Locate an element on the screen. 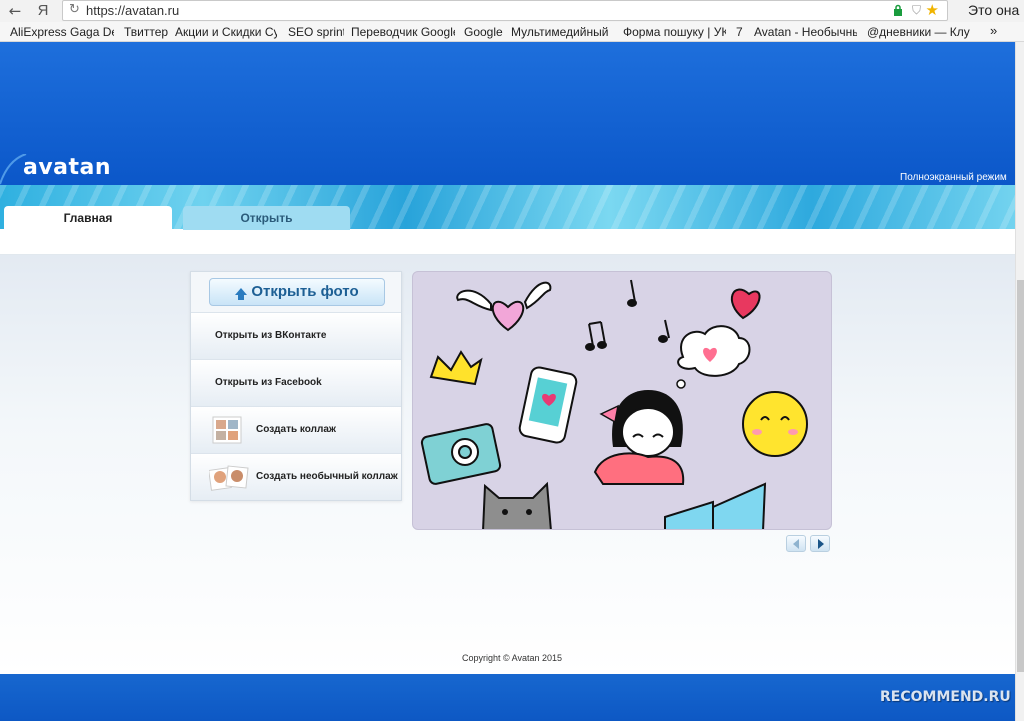  reload-icon: ↻ is located at coordinates (74, 9).